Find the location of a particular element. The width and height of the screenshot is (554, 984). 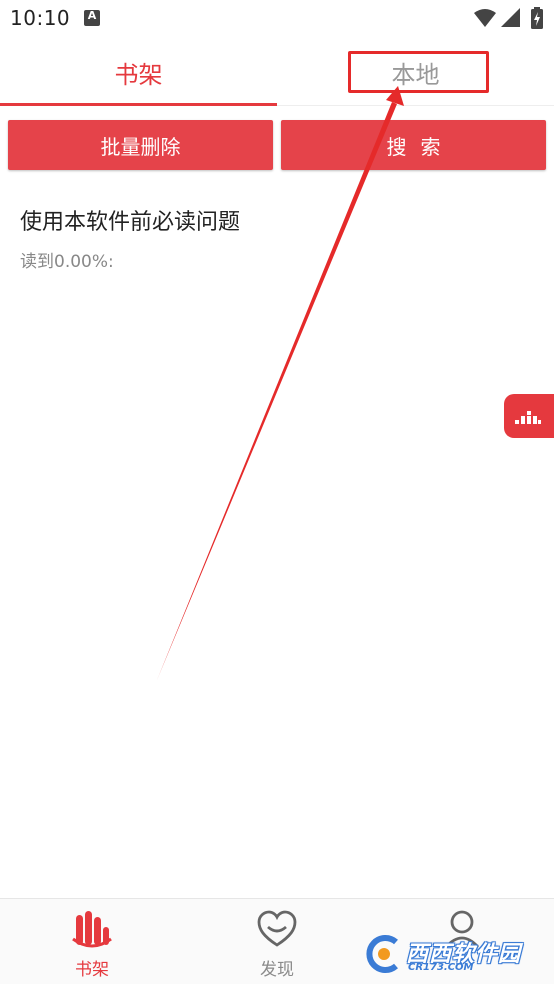

nav-profile is located at coordinates (462, 941).